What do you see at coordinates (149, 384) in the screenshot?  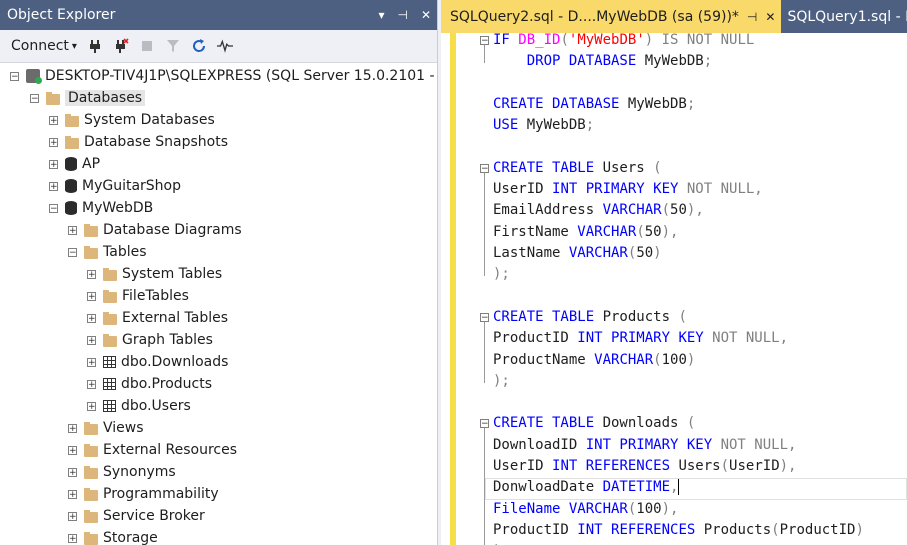 I see `tree-node-dbo-products: + dbo.Products` at bounding box center [149, 384].